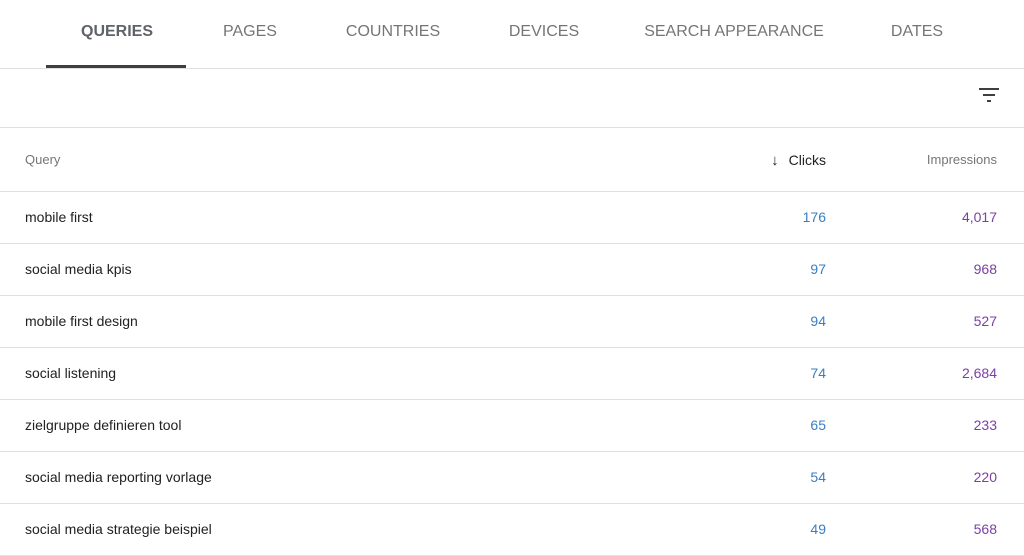 This screenshot has width=1024, height=556. What do you see at coordinates (985, 477) in the screenshot?
I see `impressions-cell: 220` at bounding box center [985, 477].